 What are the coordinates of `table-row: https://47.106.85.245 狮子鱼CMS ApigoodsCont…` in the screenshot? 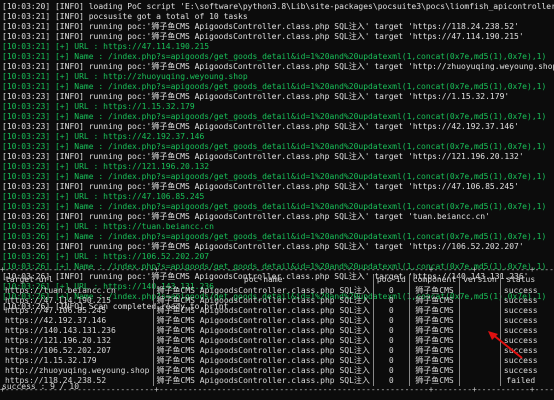 It's located at (271, 311).